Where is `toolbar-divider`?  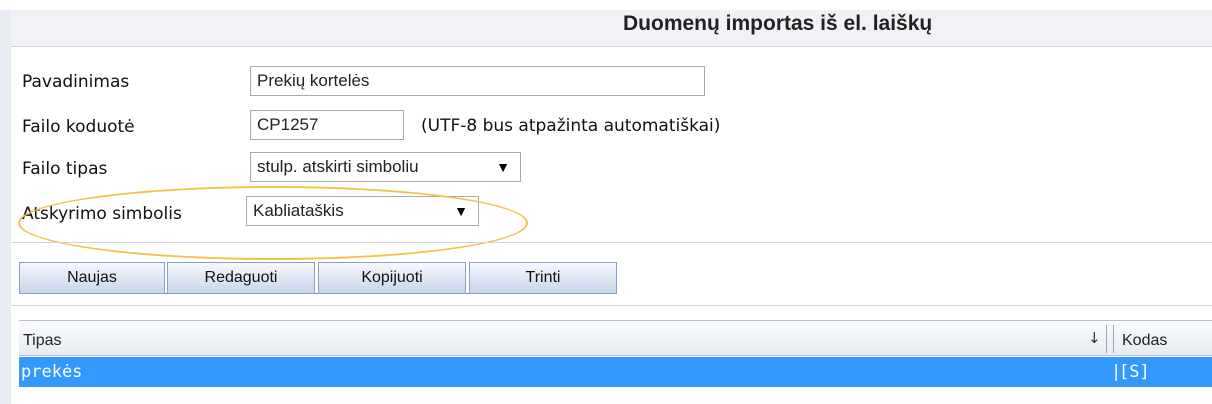 toolbar-divider is located at coordinates (611, 305).